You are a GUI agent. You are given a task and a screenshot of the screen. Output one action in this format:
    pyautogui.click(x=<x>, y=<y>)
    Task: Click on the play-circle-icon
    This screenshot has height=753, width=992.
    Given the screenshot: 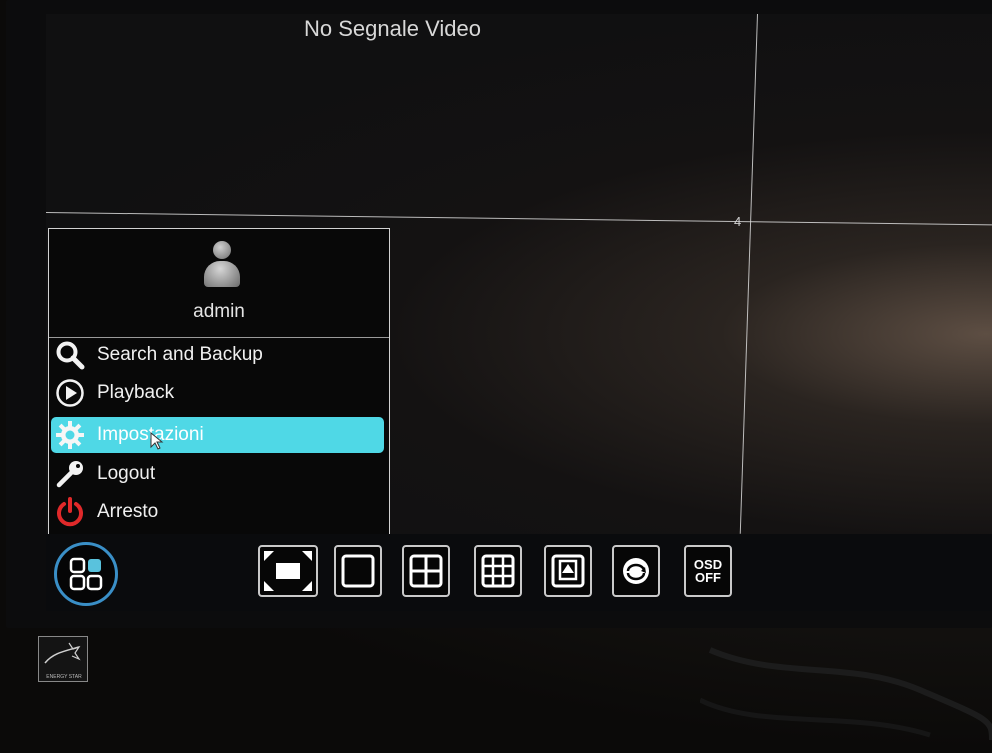 What is the action you would take?
    pyautogui.click(x=70, y=393)
    